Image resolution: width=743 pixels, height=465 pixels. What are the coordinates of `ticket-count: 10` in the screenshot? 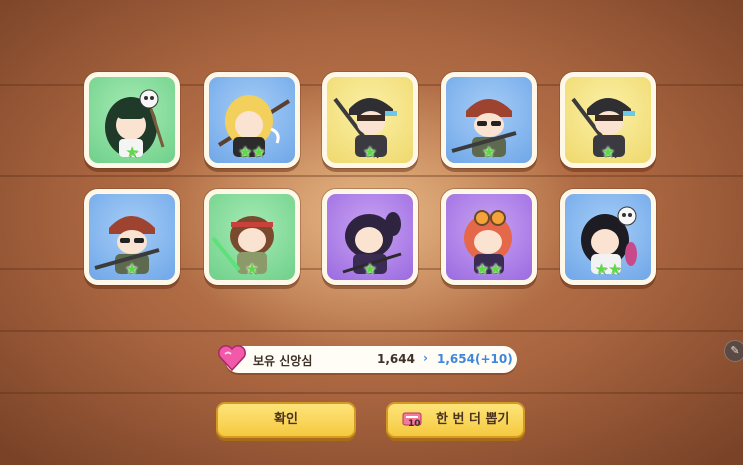 It's located at (414, 424).